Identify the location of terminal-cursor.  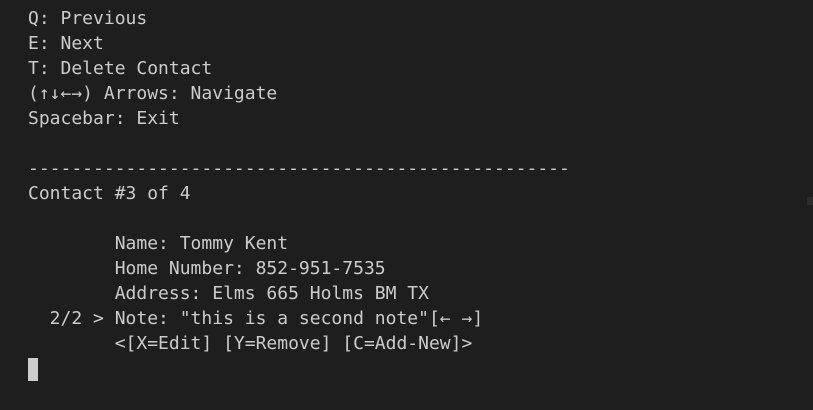
(33, 369).